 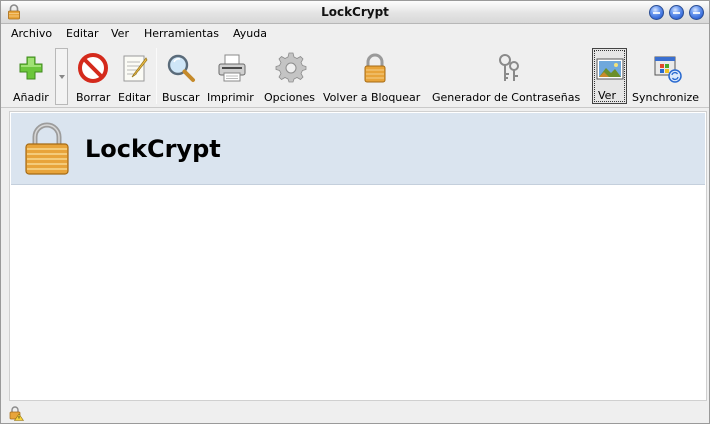 I want to click on notepad-pencil-icon, so click(x=135, y=68).